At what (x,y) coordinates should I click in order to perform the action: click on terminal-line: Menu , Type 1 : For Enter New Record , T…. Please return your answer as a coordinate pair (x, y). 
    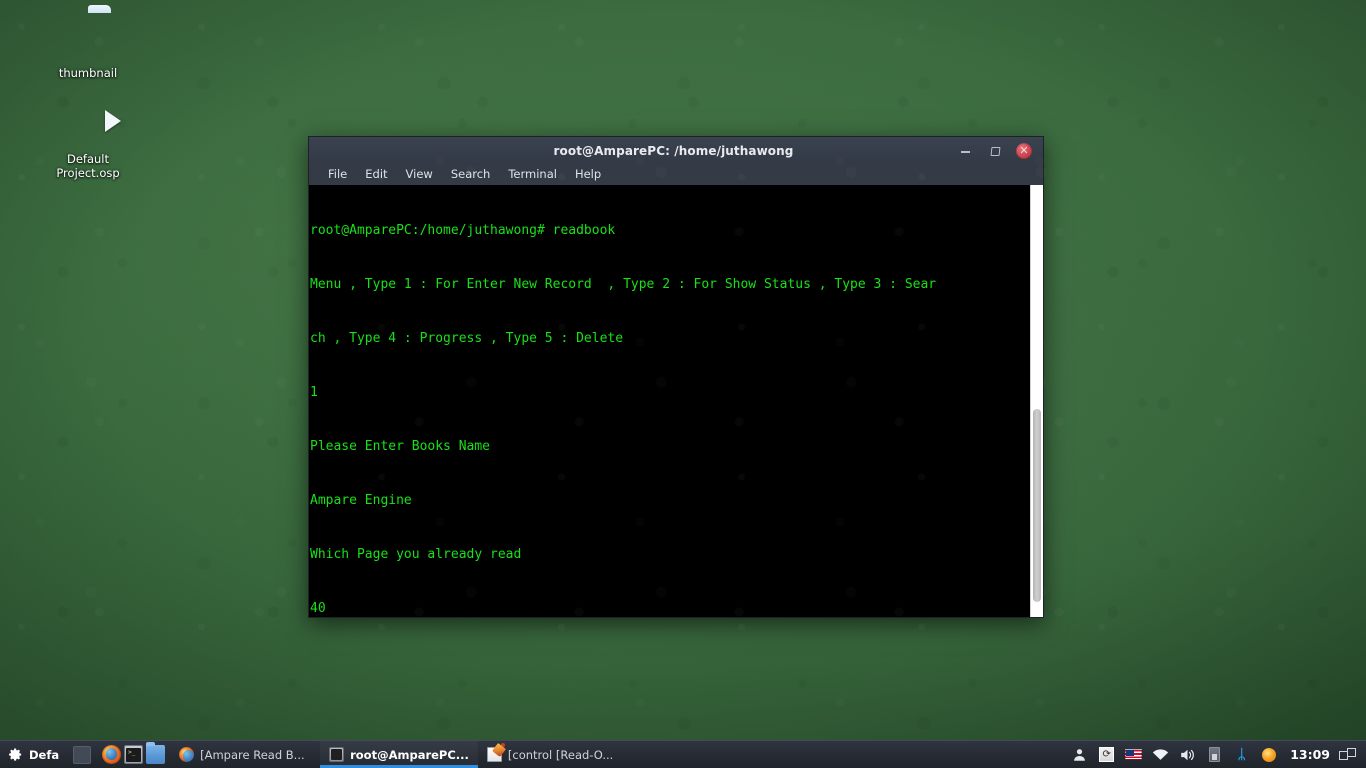
    Looking at the image, I should click on (623, 284).